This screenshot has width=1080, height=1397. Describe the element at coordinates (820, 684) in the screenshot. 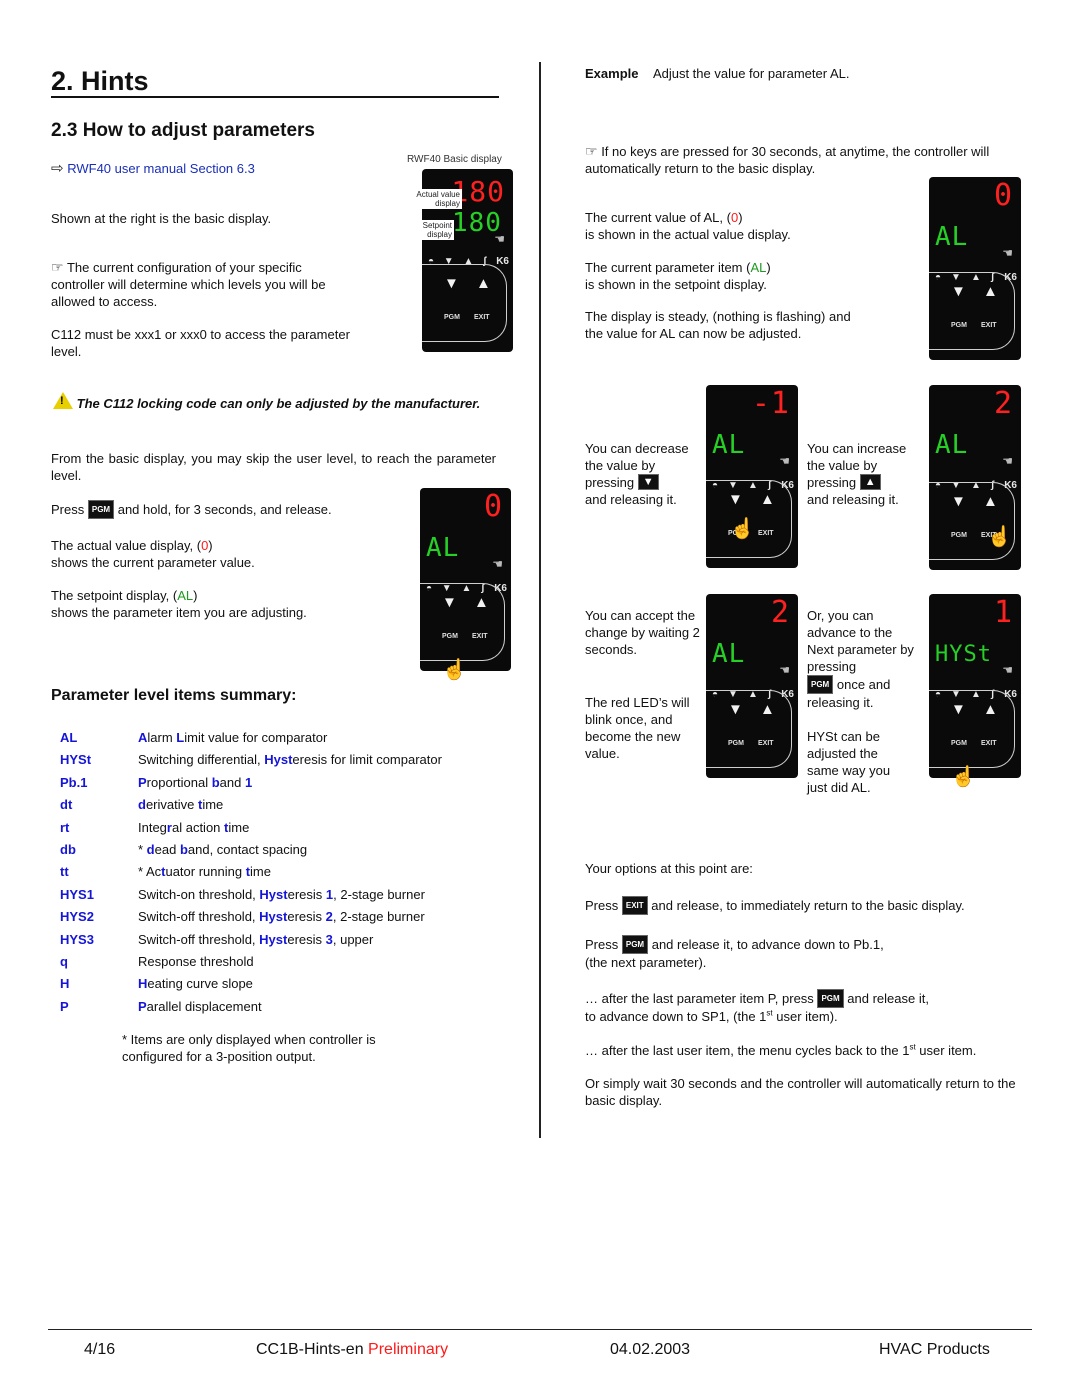

I see `pgm-key-icon: PGM` at that location.